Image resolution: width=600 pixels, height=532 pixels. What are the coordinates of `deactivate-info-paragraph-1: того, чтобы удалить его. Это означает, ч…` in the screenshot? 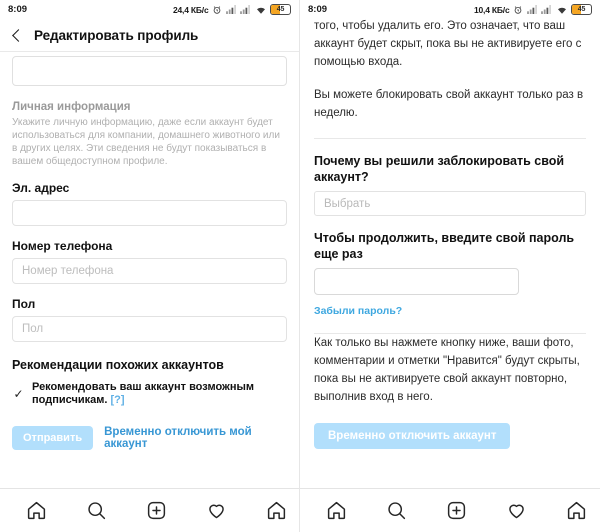 It's located at (448, 44).